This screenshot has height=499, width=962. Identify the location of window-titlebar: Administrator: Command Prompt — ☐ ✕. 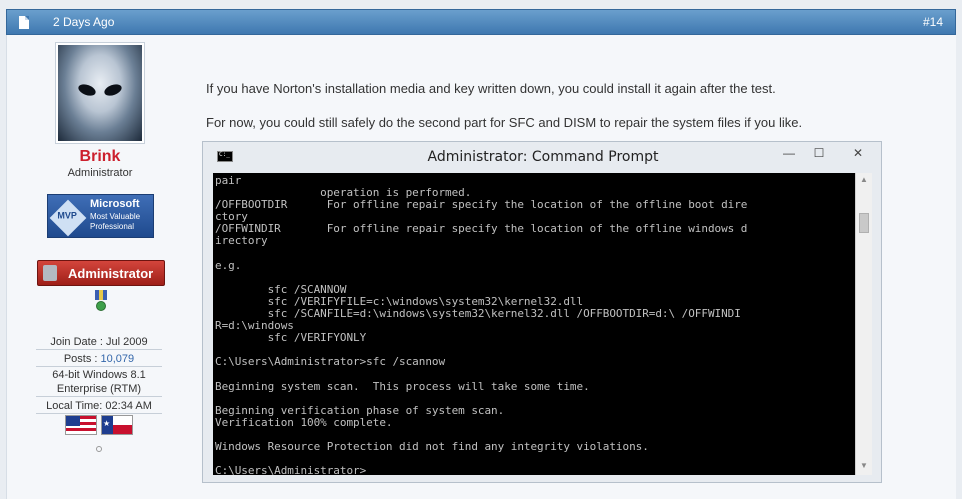
(542, 157).